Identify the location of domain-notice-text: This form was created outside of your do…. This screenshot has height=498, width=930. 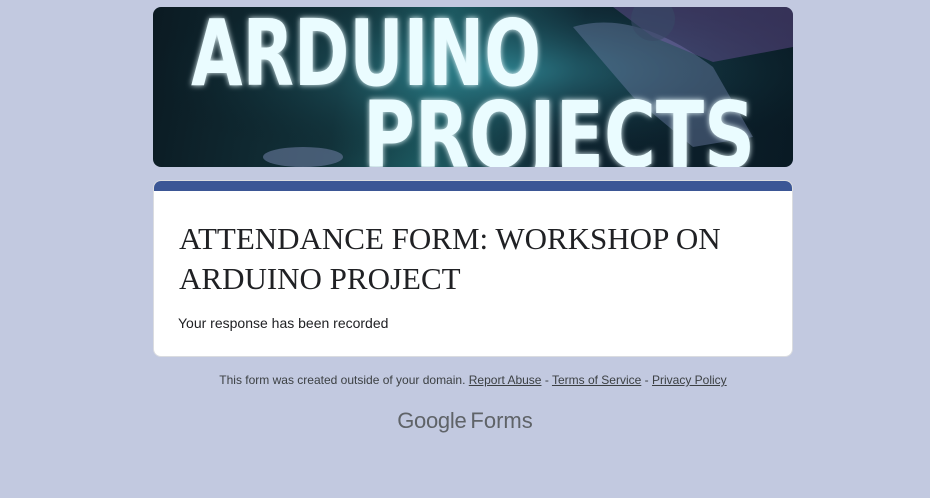
(342, 380).